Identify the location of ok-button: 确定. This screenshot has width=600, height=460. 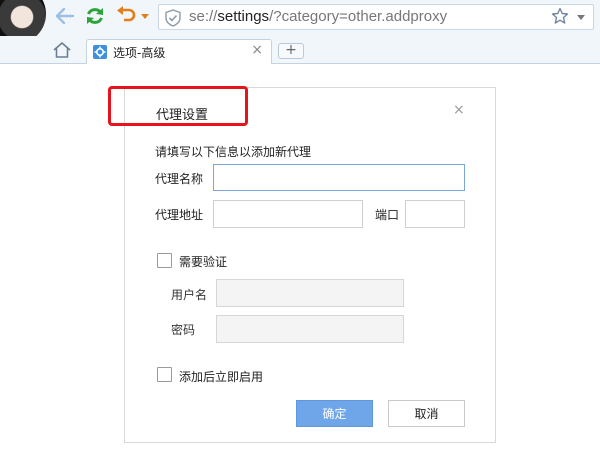
(334, 413).